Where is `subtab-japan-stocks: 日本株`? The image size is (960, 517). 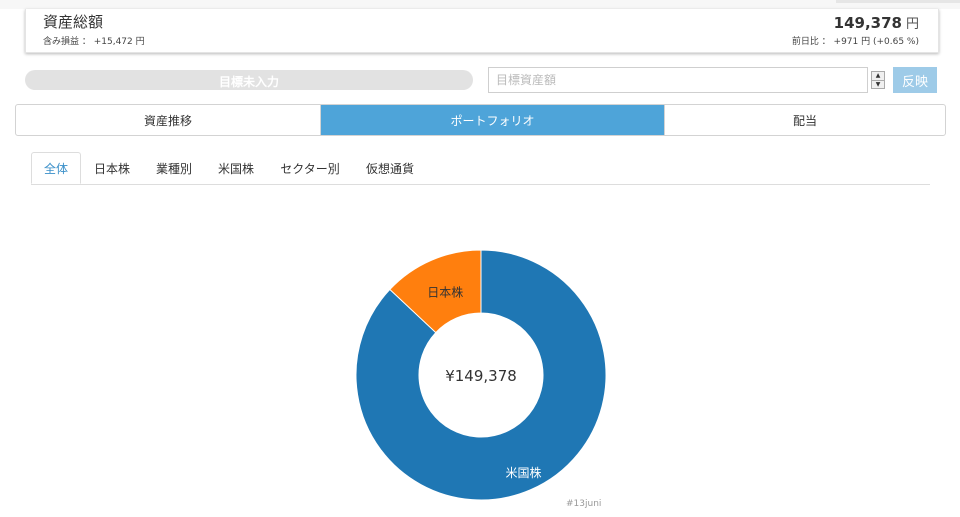 subtab-japan-stocks: 日本株 is located at coordinates (112, 168).